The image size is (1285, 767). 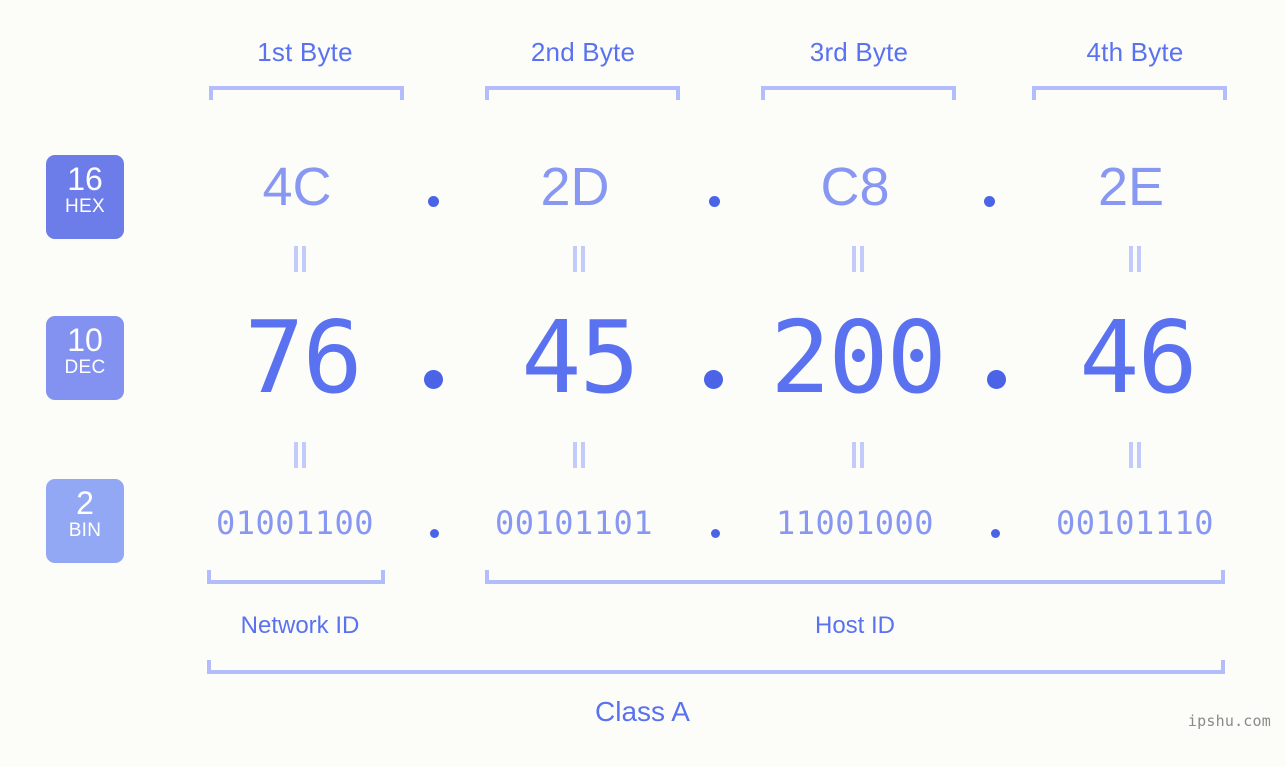 I want to click on byte-header-2: 2nd Byte, so click(x=583, y=52).